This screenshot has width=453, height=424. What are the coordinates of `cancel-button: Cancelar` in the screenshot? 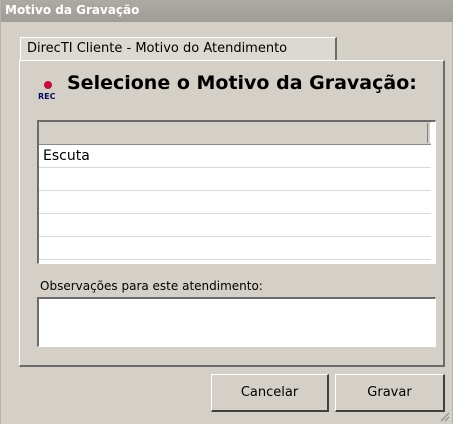 It's located at (270, 393).